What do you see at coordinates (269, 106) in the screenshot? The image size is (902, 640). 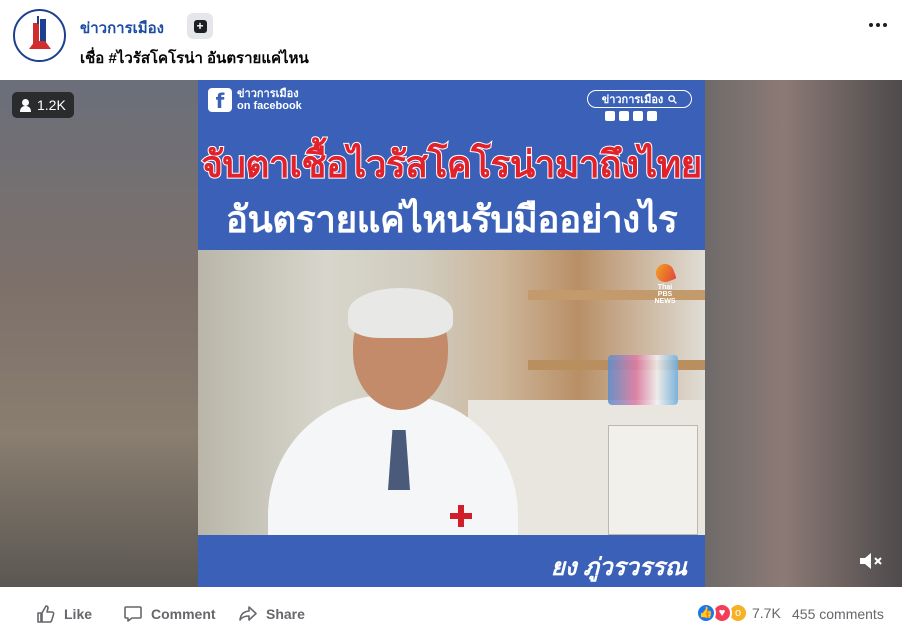 I see `fb-brand-line2: on facebook` at bounding box center [269, 106].